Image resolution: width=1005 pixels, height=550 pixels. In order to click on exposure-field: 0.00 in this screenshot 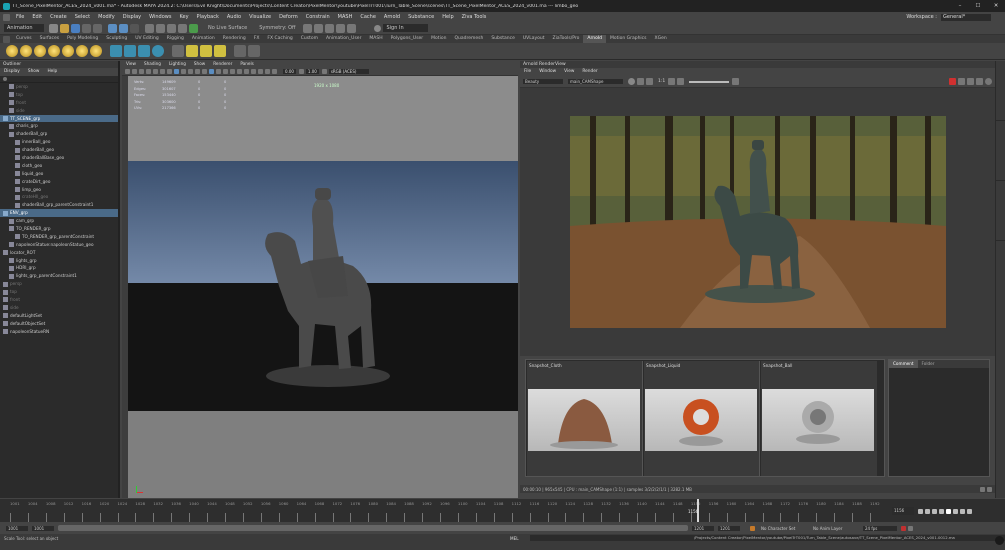, I will do `click(289, 71)`.